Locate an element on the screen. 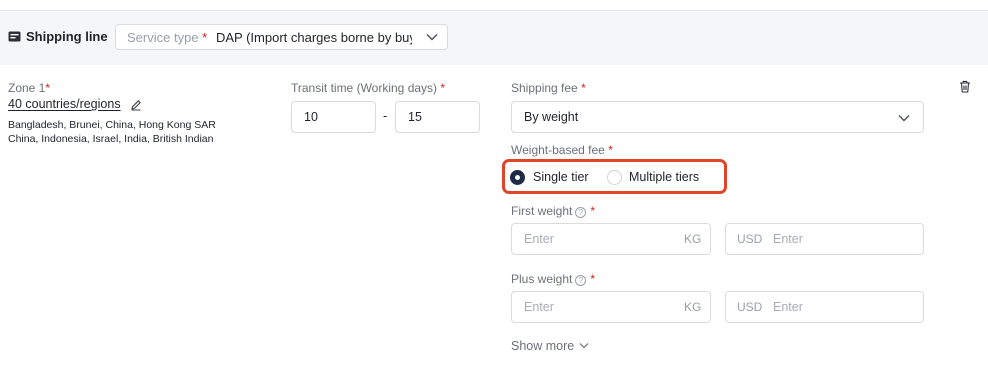  single-tier-radio is located at coordinates (517, 177).